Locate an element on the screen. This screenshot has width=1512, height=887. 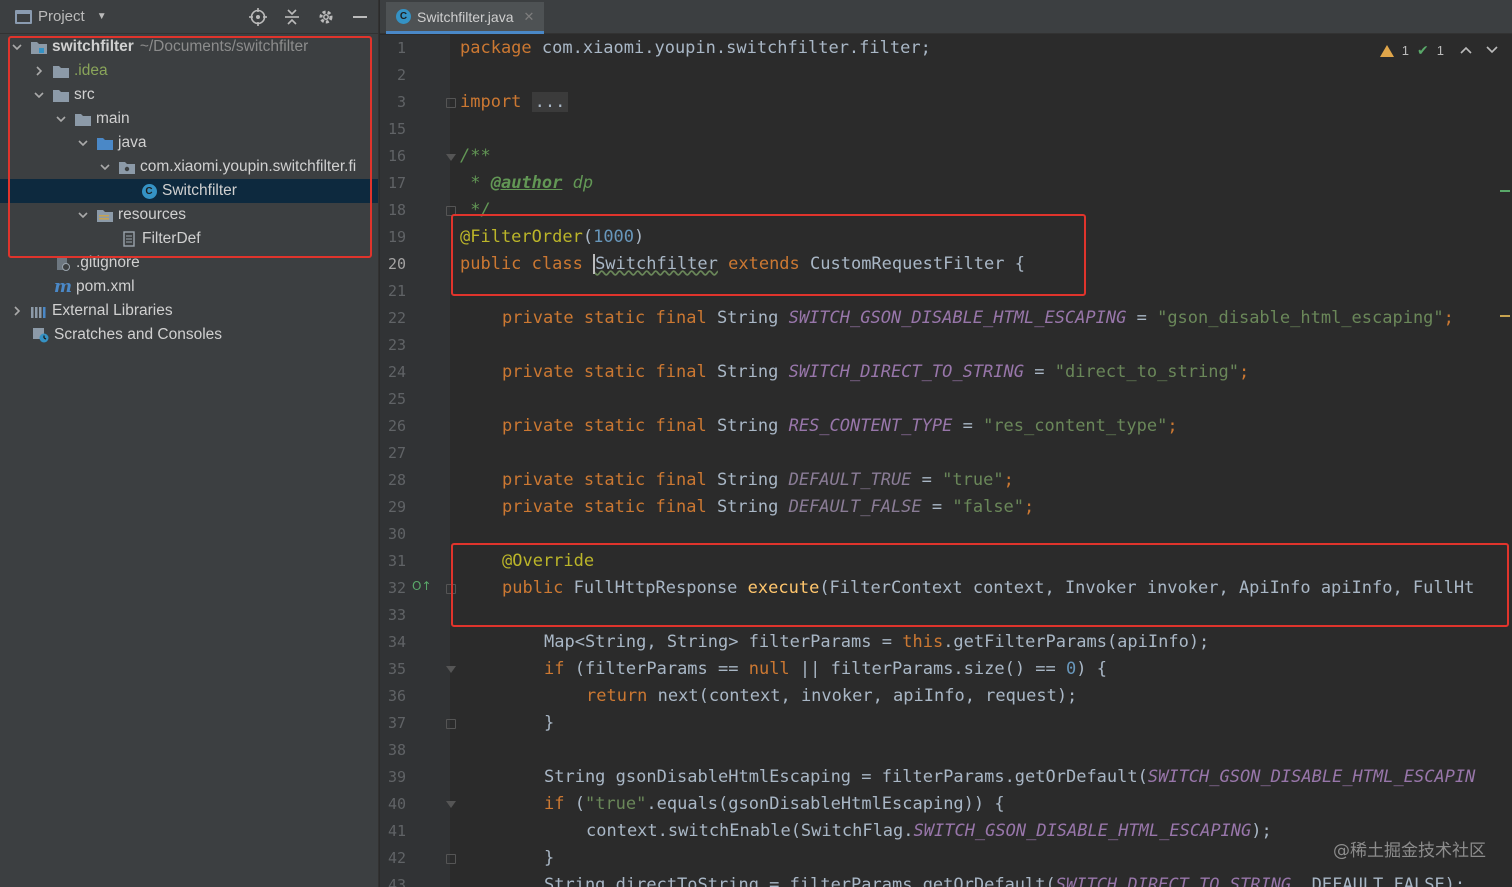
tree-item-package: com.xiaomi.youpin.switchfilter.fi is located at coordinates (189, 167).